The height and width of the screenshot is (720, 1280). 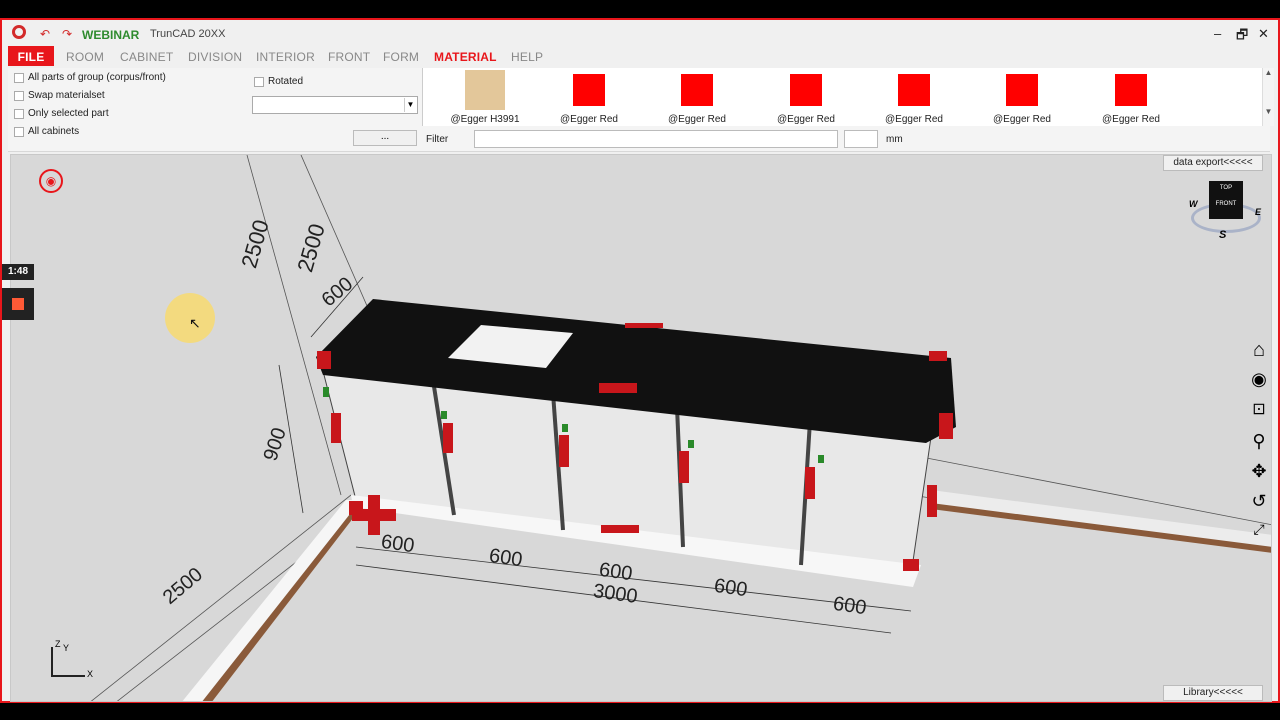 I want to click on stop-icon, so click(x=18, y=304).